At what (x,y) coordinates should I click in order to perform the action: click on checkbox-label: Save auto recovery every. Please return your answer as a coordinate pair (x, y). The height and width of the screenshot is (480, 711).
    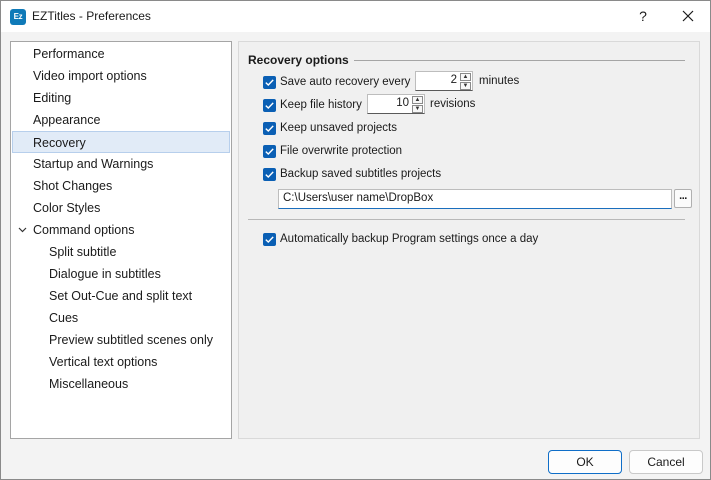
    Looking at the image, I should click on (345, 82).